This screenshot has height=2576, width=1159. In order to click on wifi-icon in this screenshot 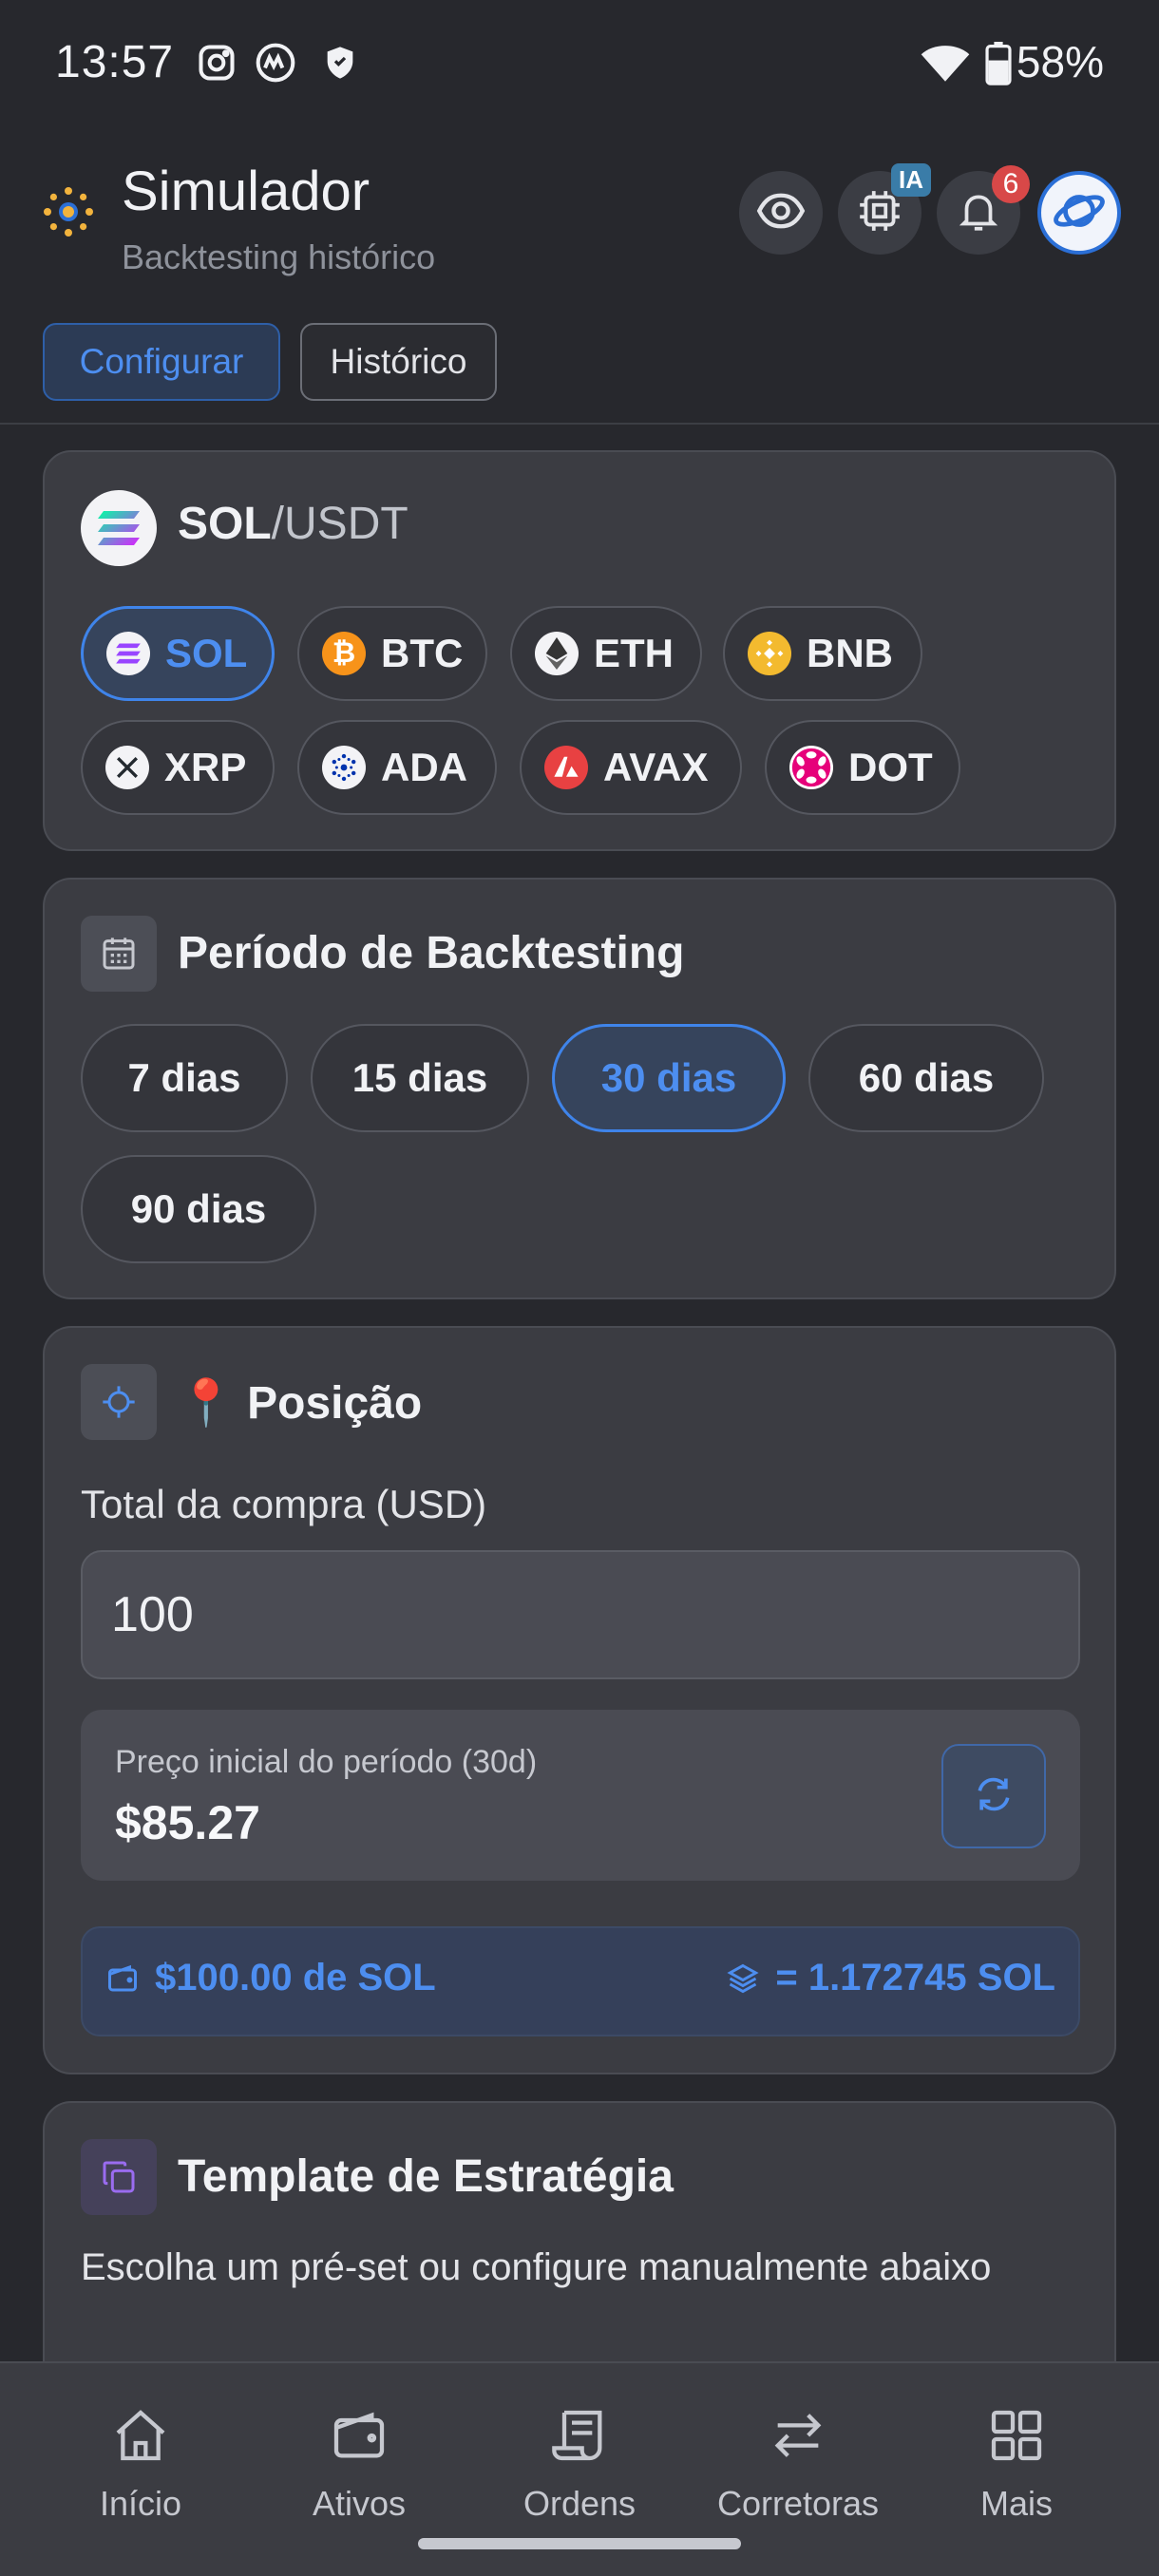, I will do `click(945, 63)`.